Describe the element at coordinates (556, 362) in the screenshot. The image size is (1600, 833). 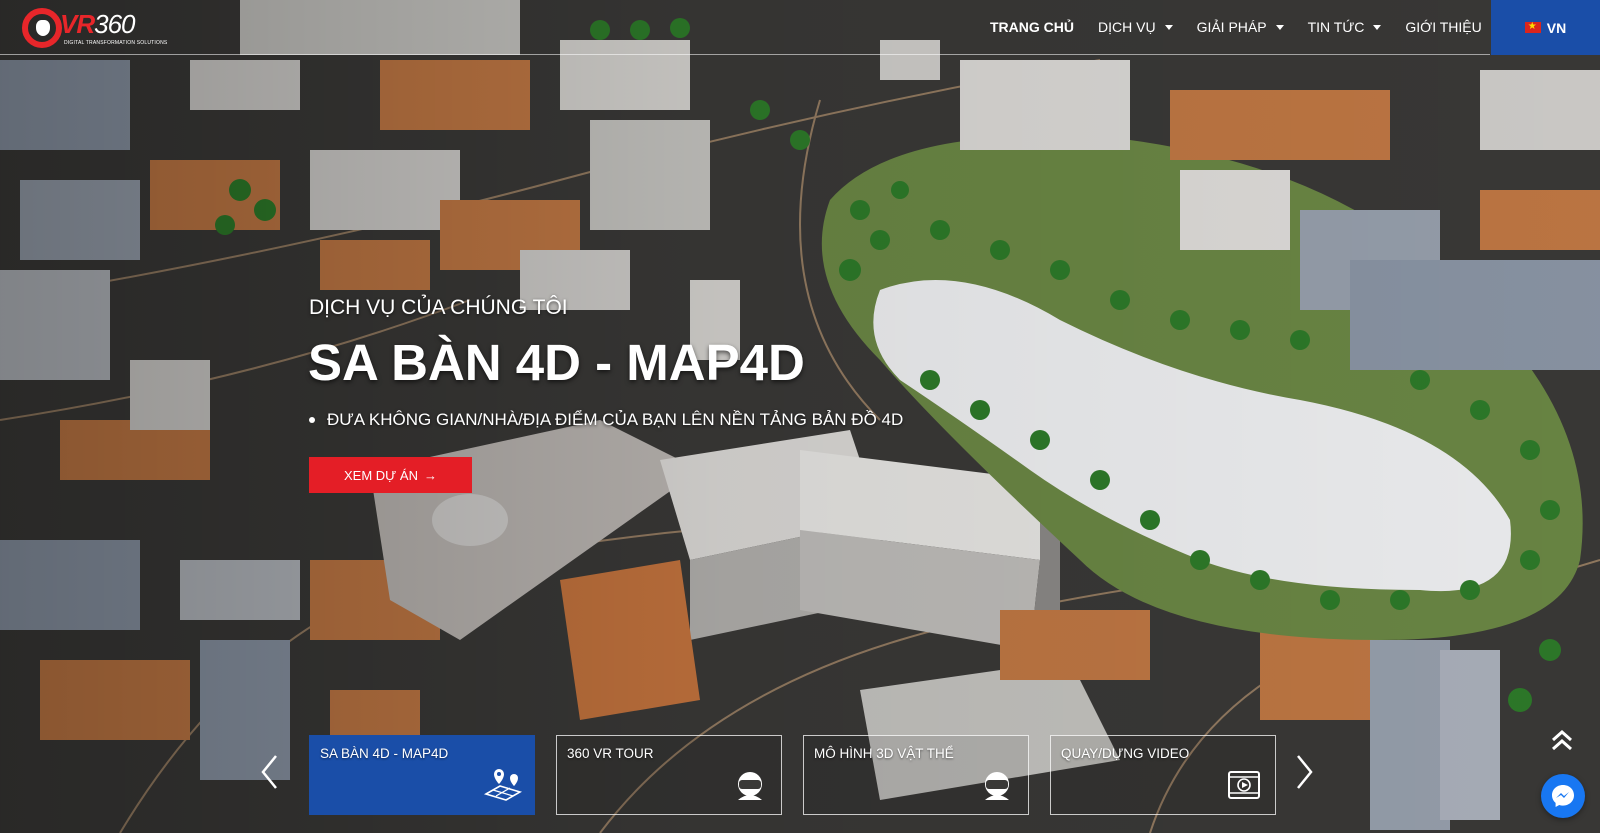
I see `hero-title: SA BÀN 4D - MAP4D` at that location.